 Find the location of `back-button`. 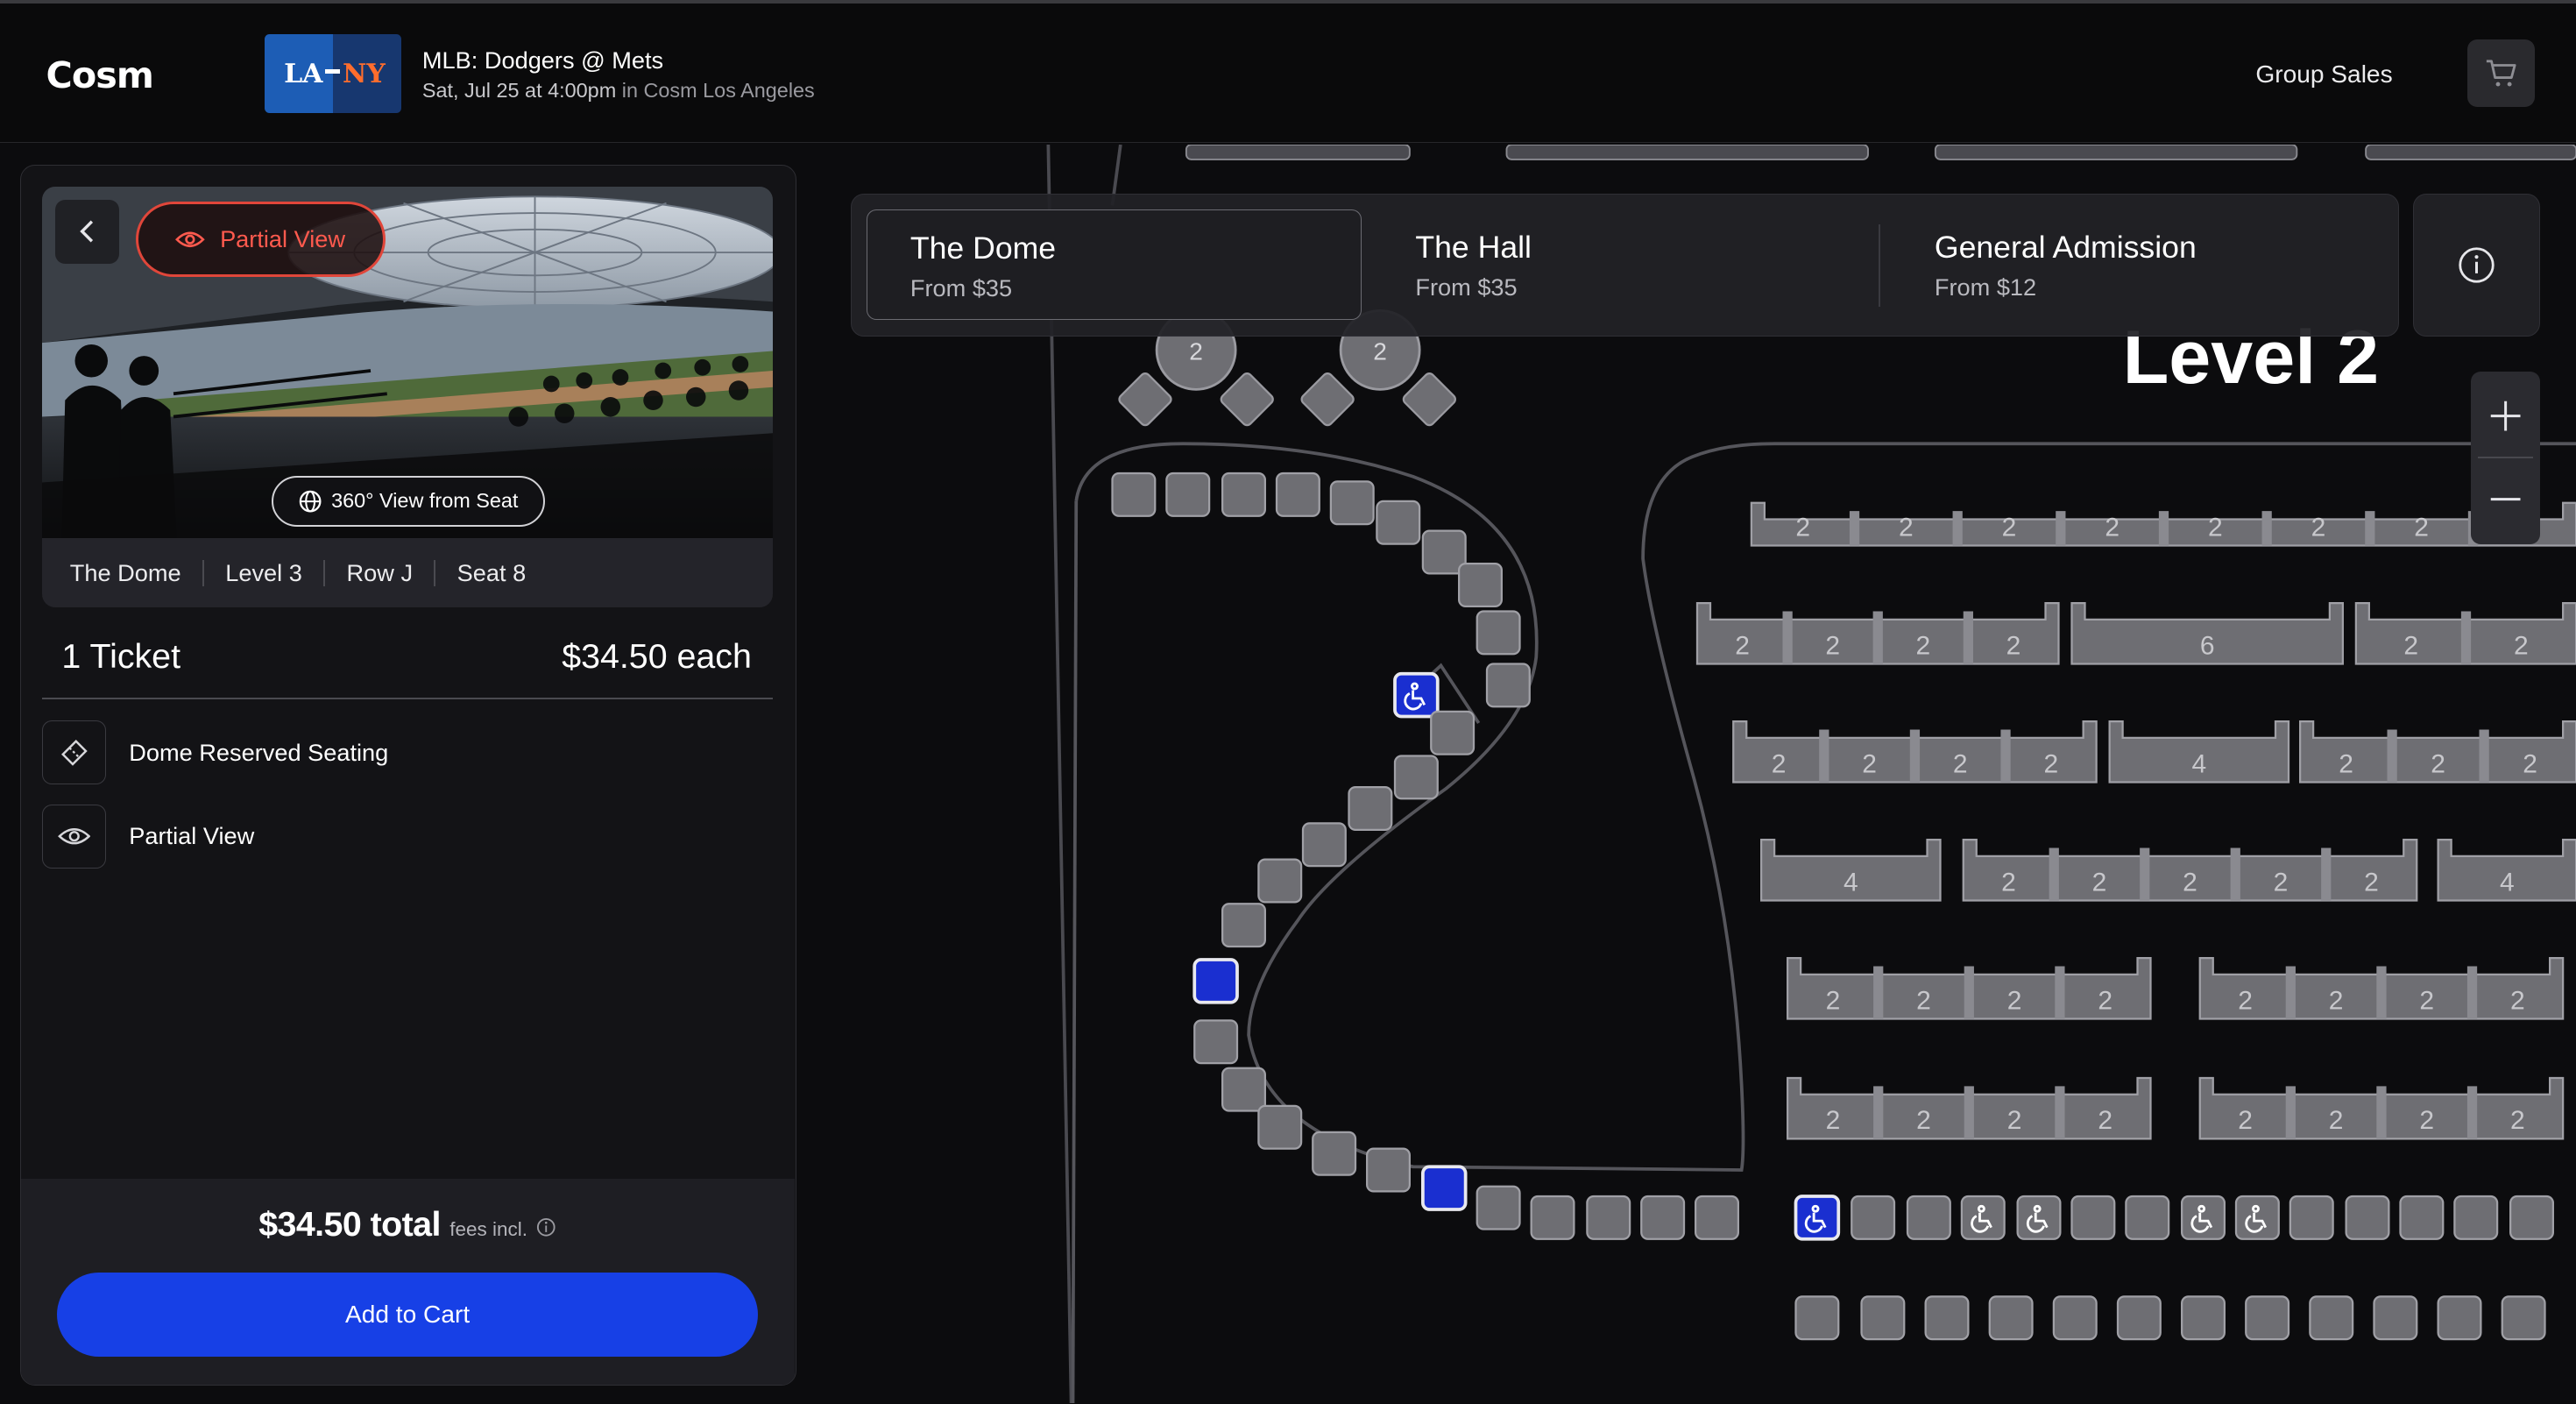

back-button is located at coordinates (86, 232).